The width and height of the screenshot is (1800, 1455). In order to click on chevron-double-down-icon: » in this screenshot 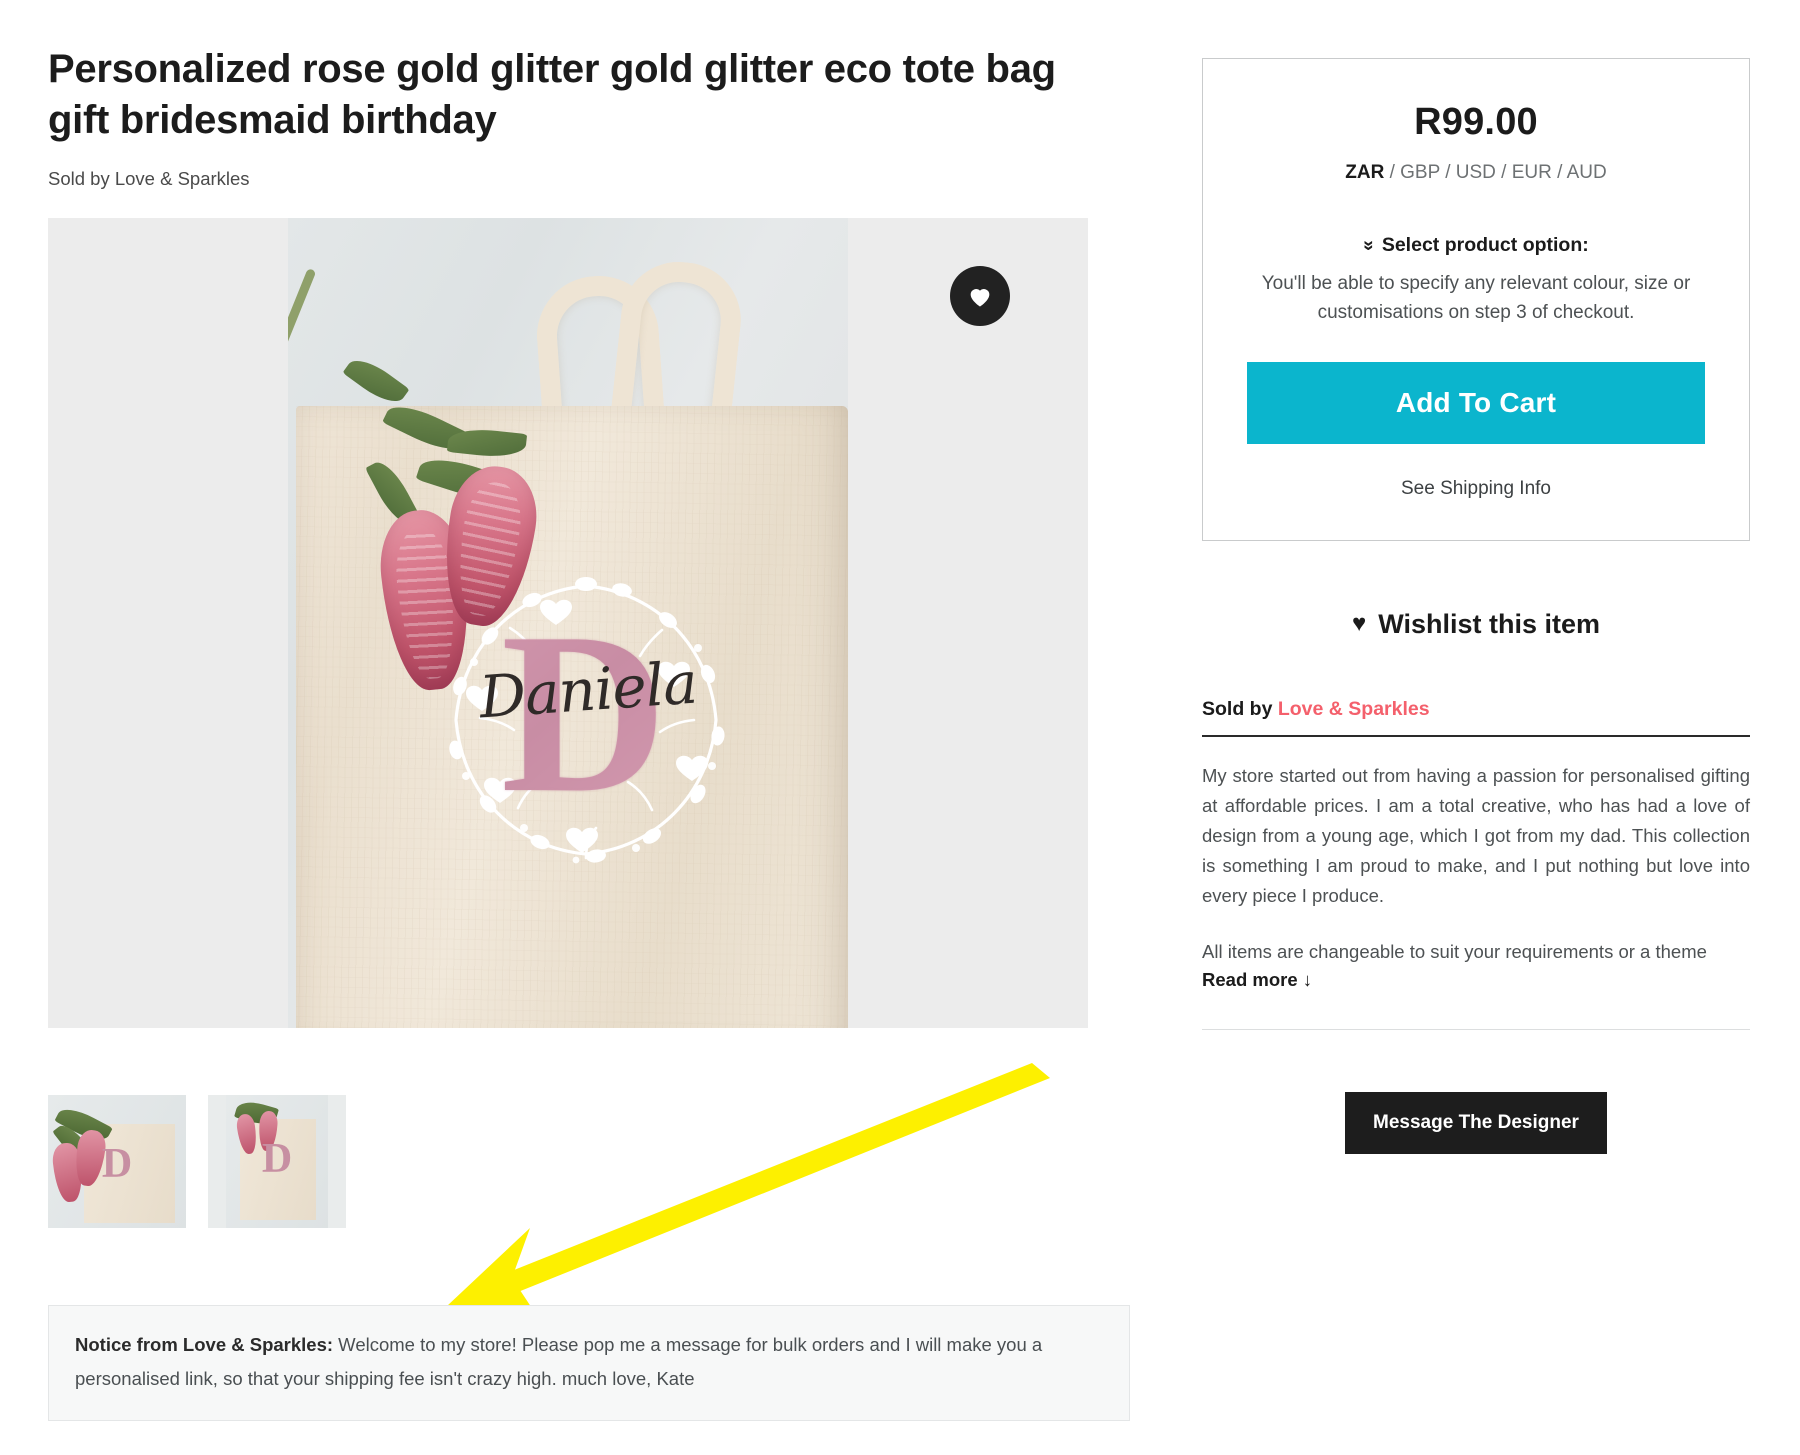, I will do `click(1369, 245)`.